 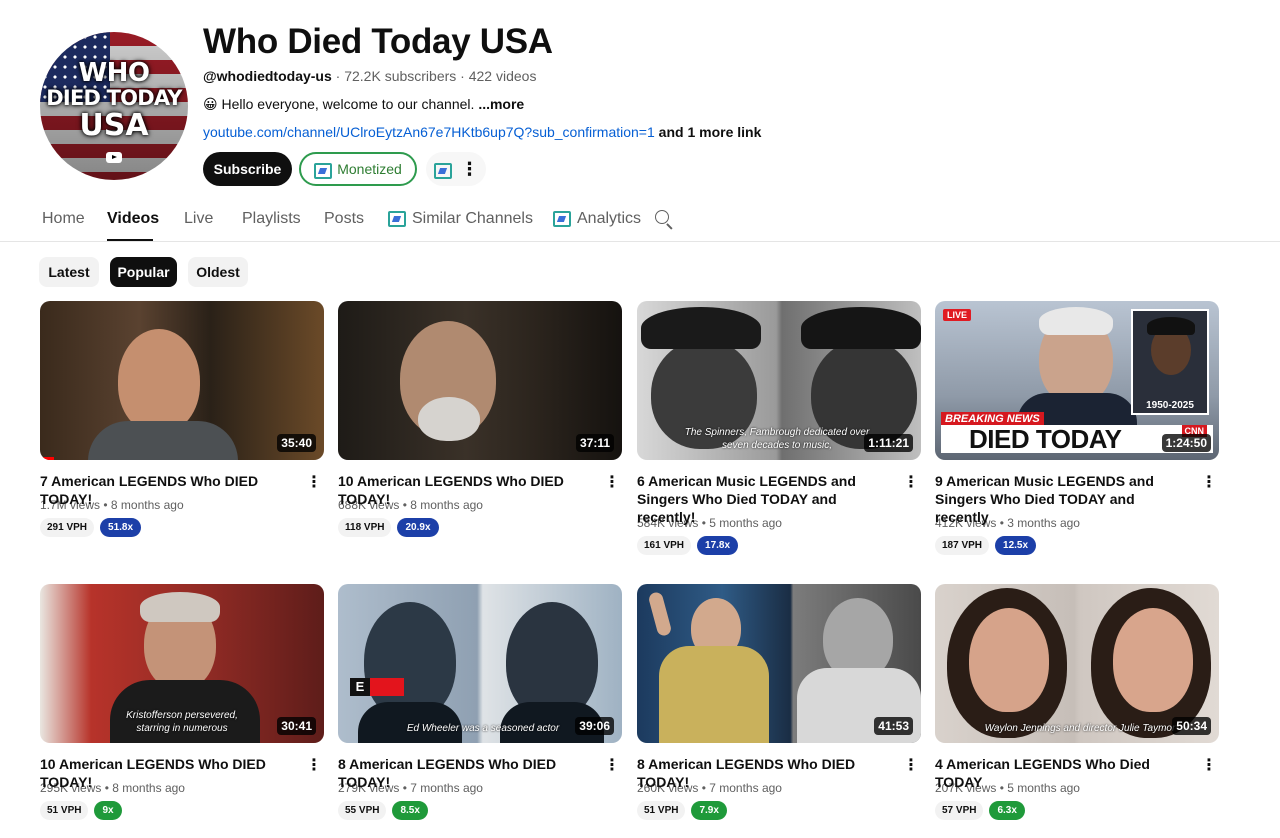 What do you see at coordinates (271, 225) in the screenshot?
I see `tab-playlists: Playlists` at bounding box center [271, 225].